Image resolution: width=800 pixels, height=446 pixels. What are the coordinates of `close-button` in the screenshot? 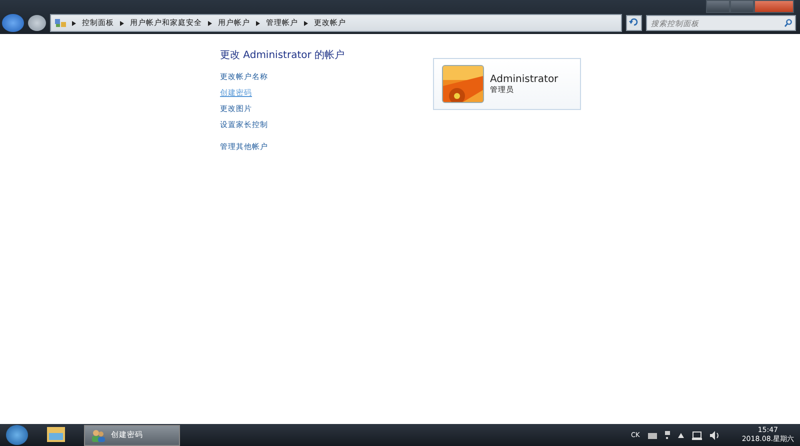 It's located at (774, 6).